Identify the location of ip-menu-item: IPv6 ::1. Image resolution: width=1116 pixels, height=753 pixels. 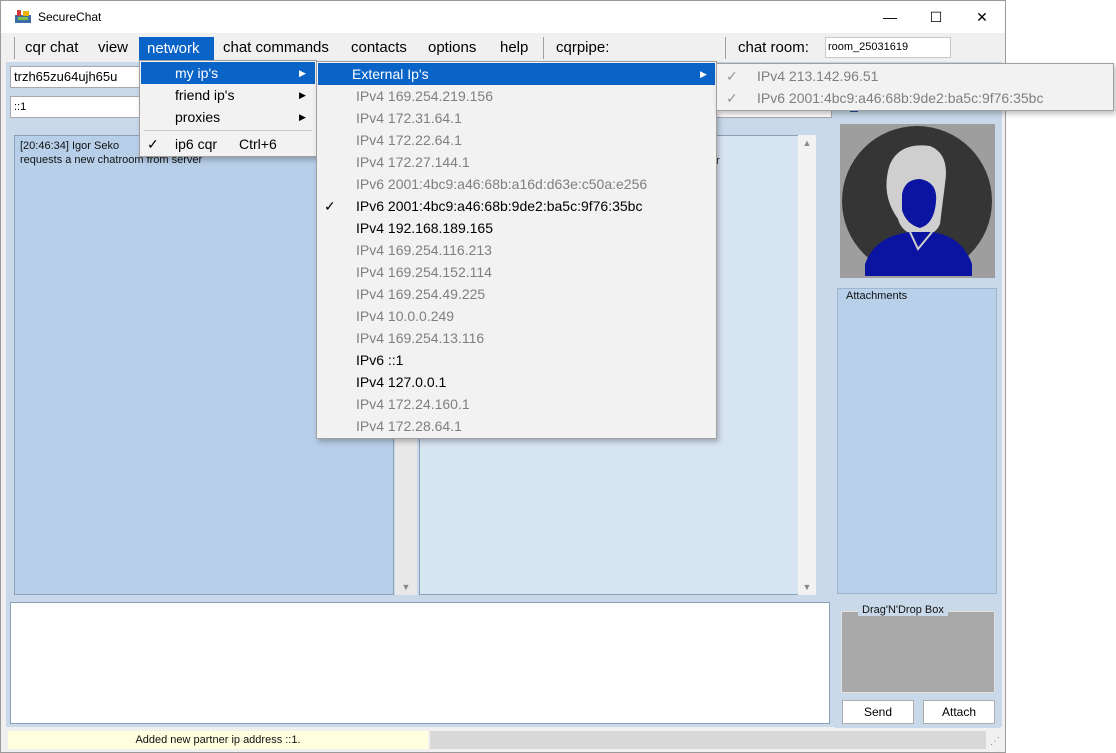
(516, 360).